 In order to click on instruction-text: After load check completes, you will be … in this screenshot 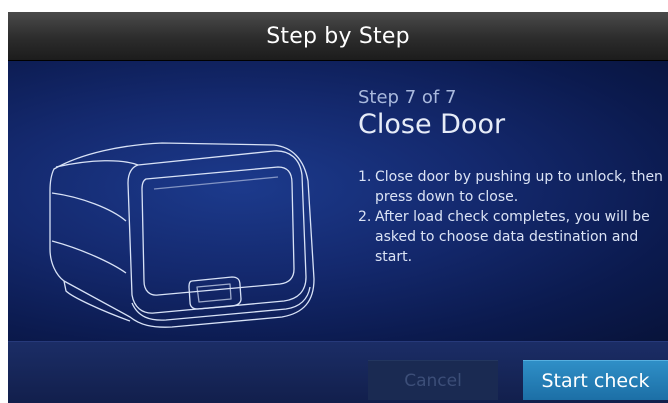, I will do `click(512, 237)`.